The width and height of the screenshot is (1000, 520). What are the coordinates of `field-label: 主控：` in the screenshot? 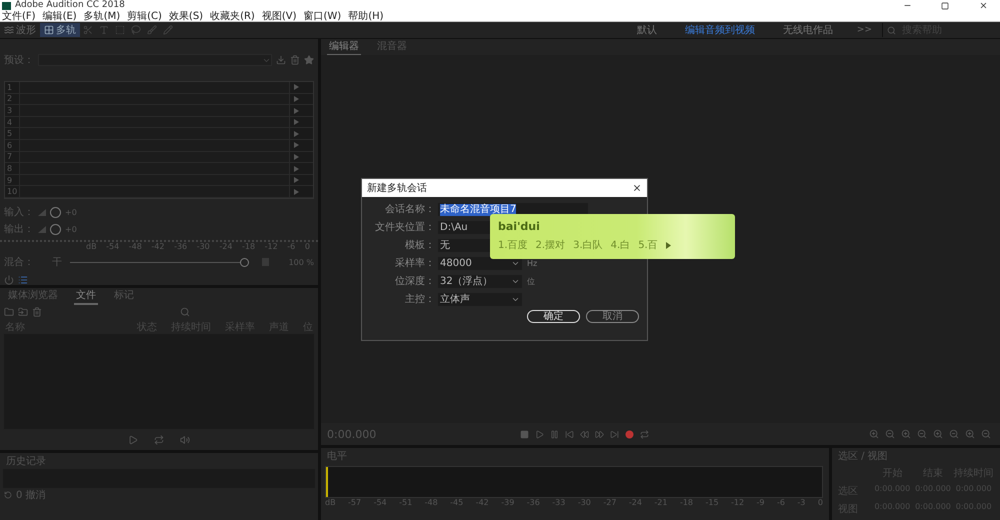 It's located at (420, 299).